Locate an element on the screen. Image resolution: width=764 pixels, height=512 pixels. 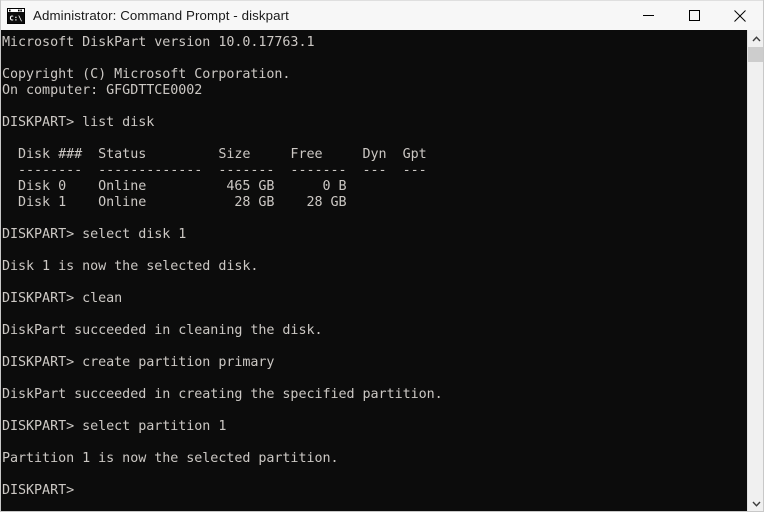
chevron-up-icon is located at coordinates (756, 38).